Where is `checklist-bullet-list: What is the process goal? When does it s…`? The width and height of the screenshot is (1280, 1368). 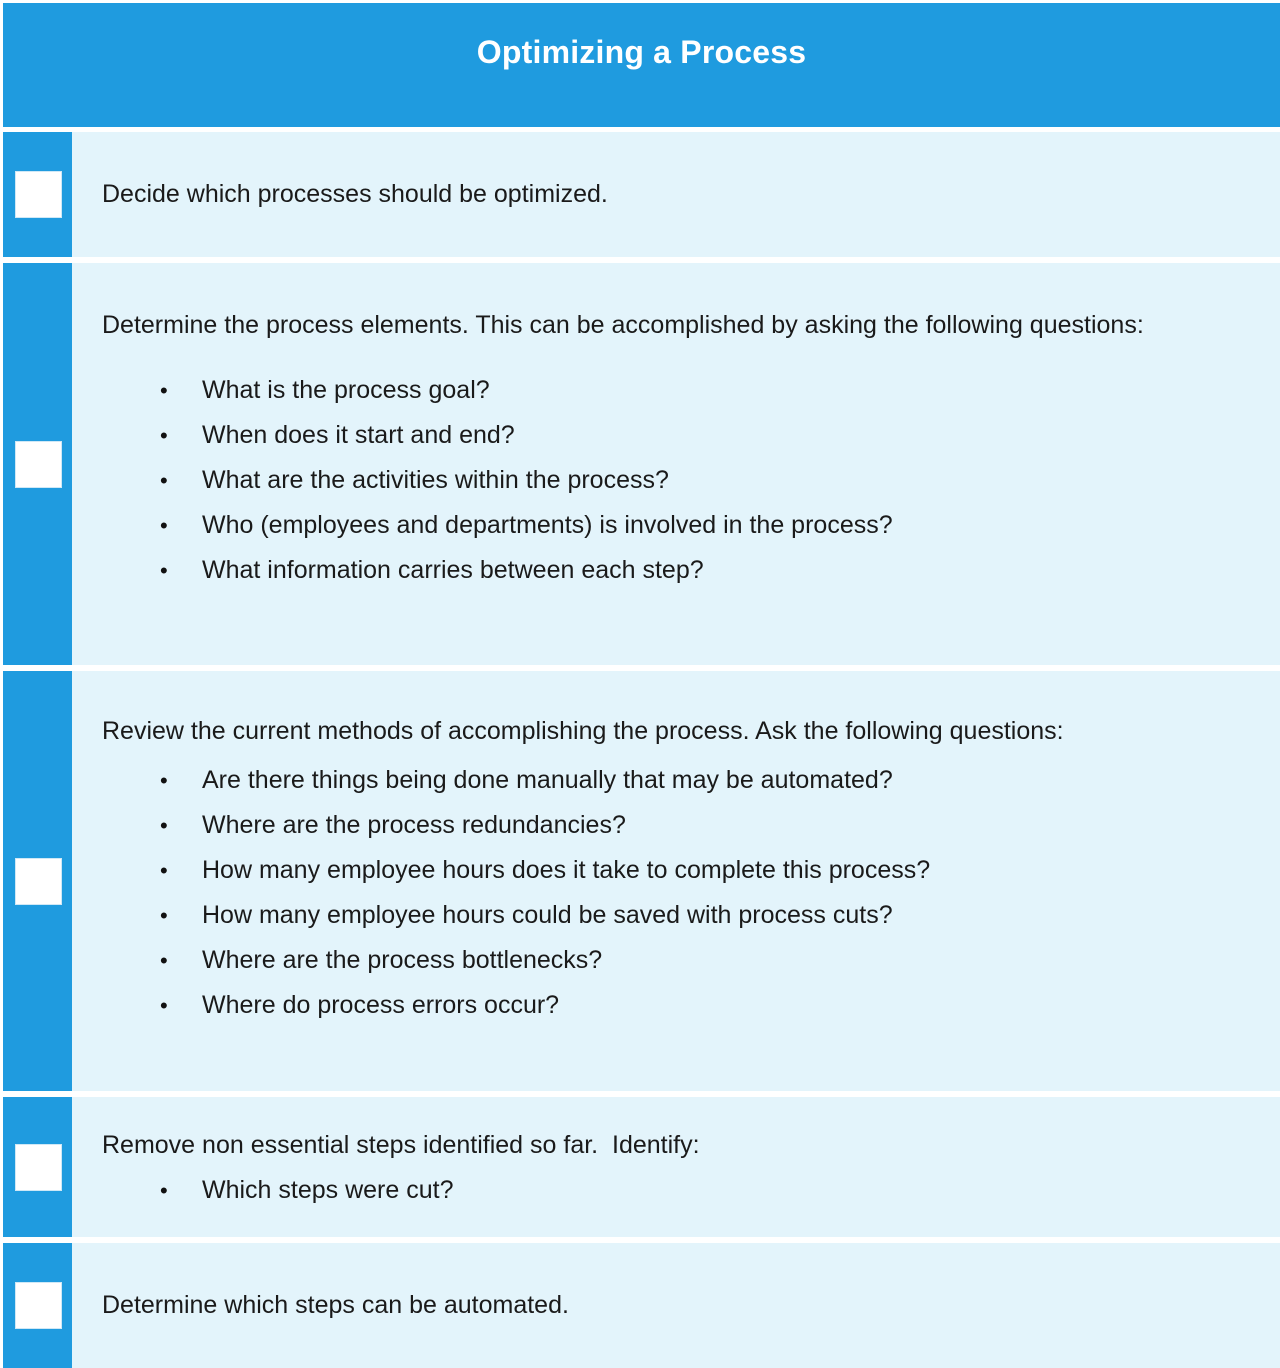
checklist-bullet-list: What is the process goal? When does it s… is located at coordinates (679, 480).